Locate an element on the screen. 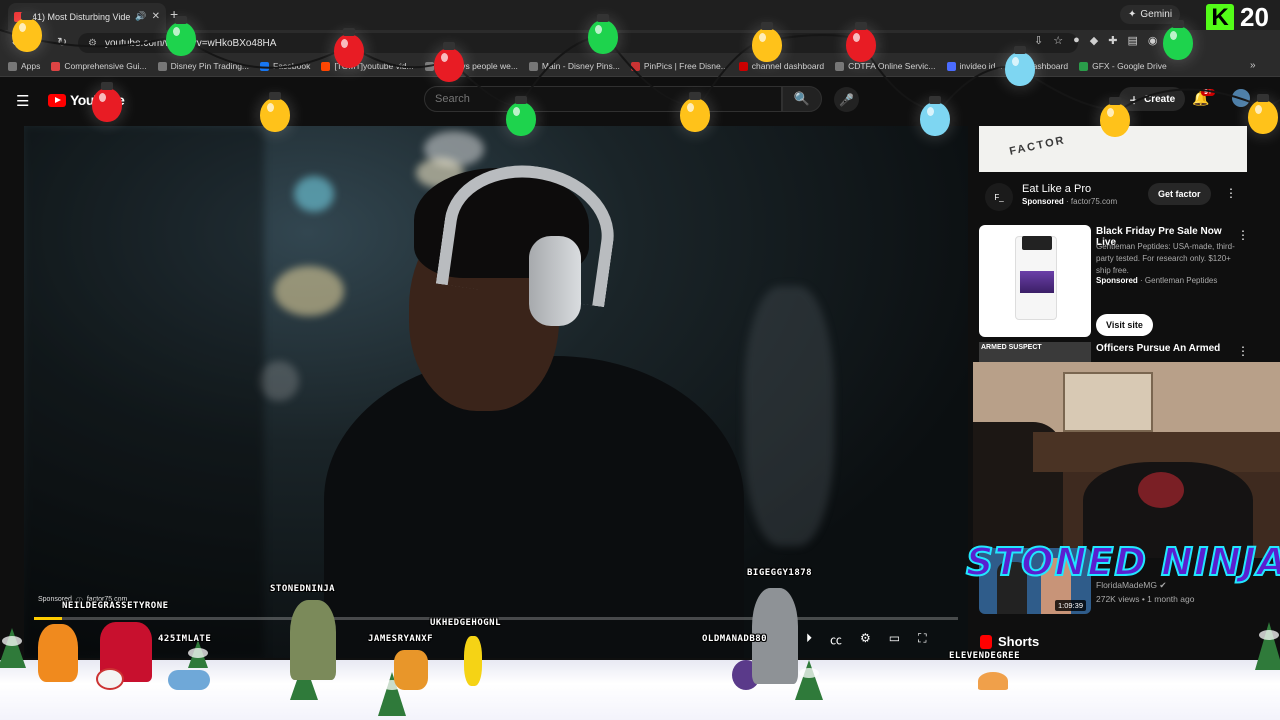 The width and height of the screenshot is (1280, 720). viewer-username: BIGEGGY1878 is located at coordinates (780, 573).